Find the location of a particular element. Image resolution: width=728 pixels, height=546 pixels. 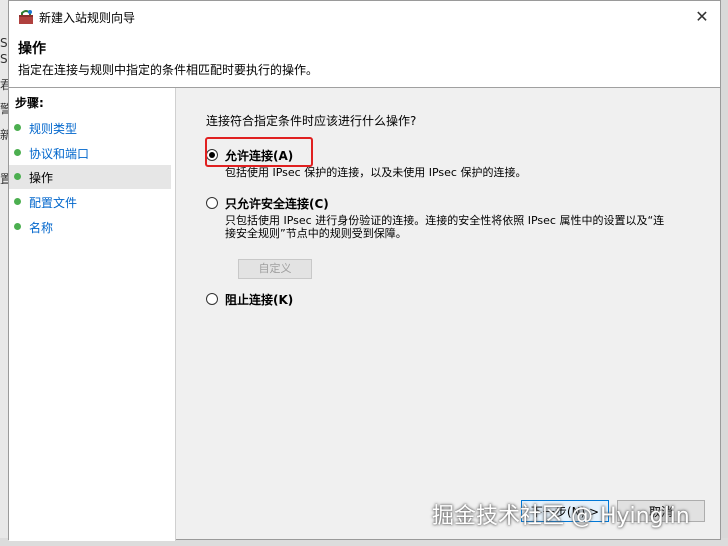

secure-connection-radio is located at coordinates (212, 203).